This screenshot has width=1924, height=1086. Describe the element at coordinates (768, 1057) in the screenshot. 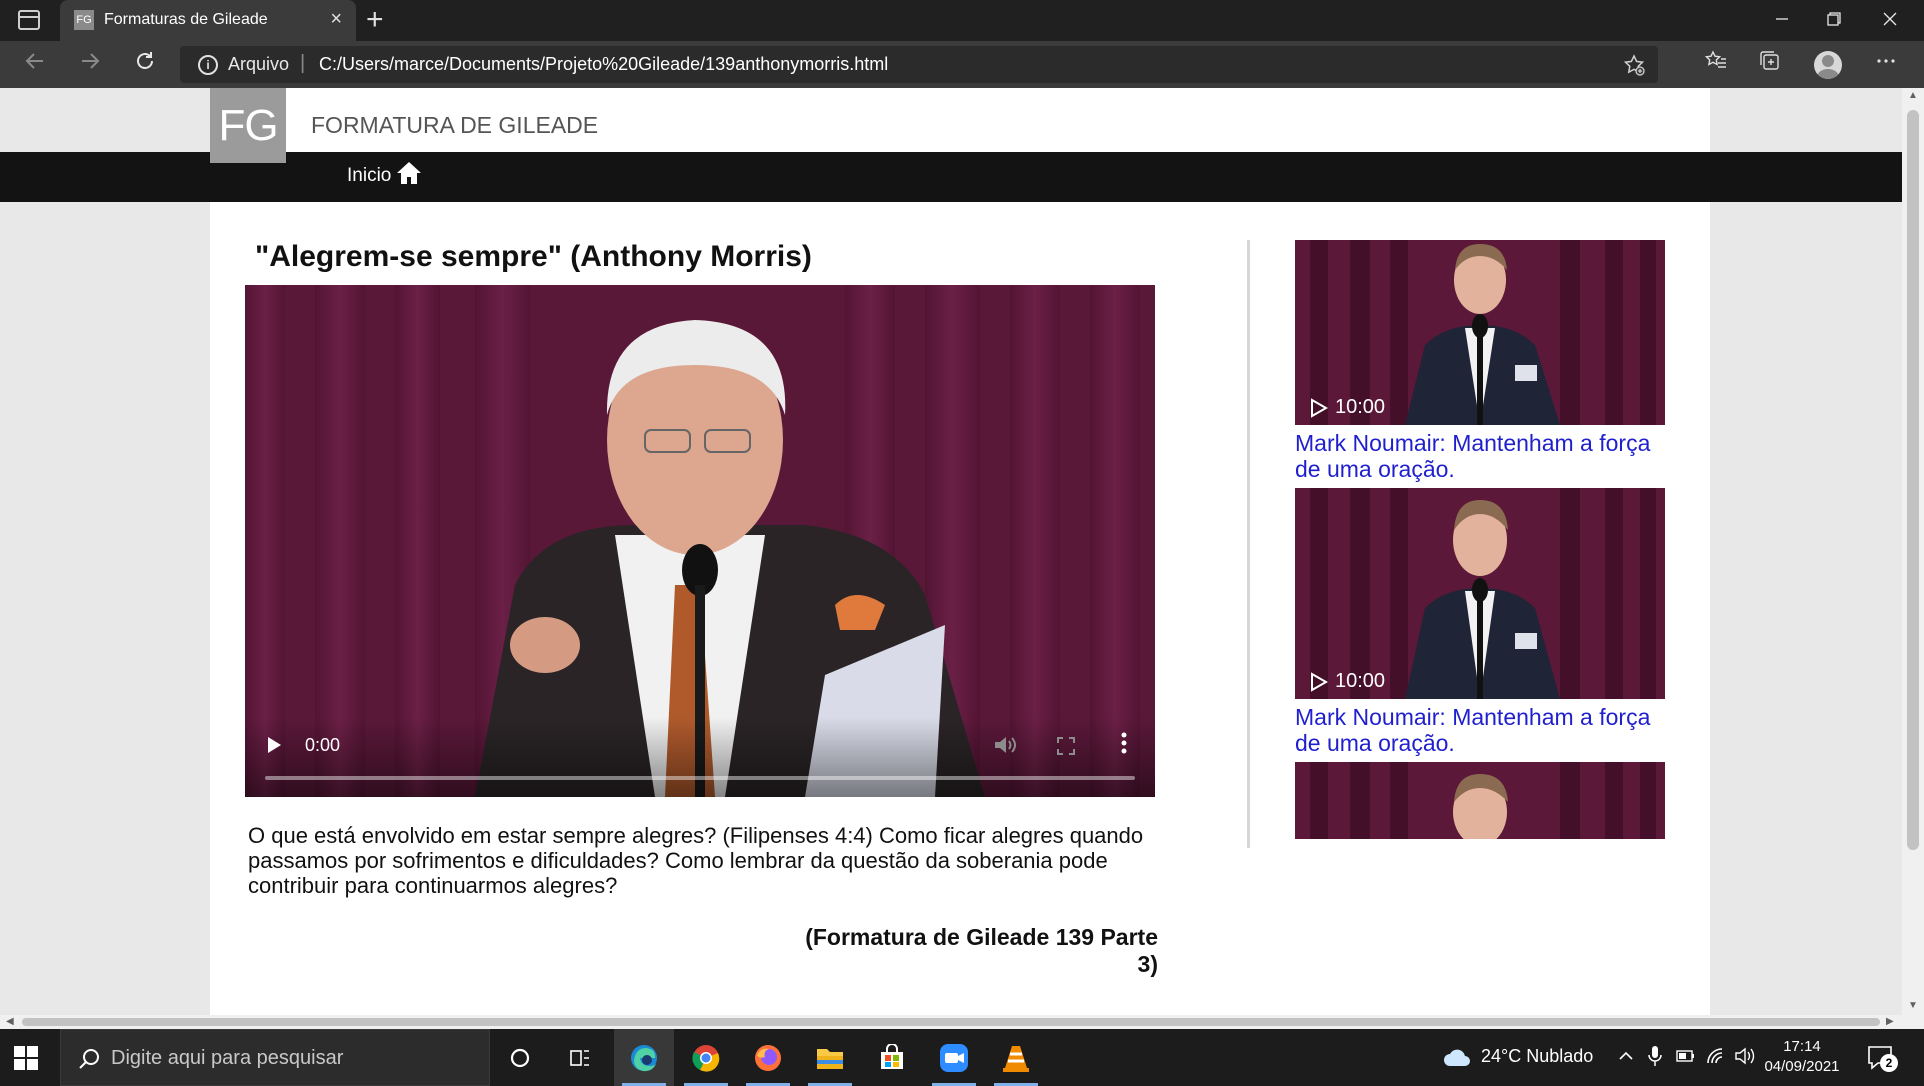

I see `firefox-taskbar-icon` at that location.